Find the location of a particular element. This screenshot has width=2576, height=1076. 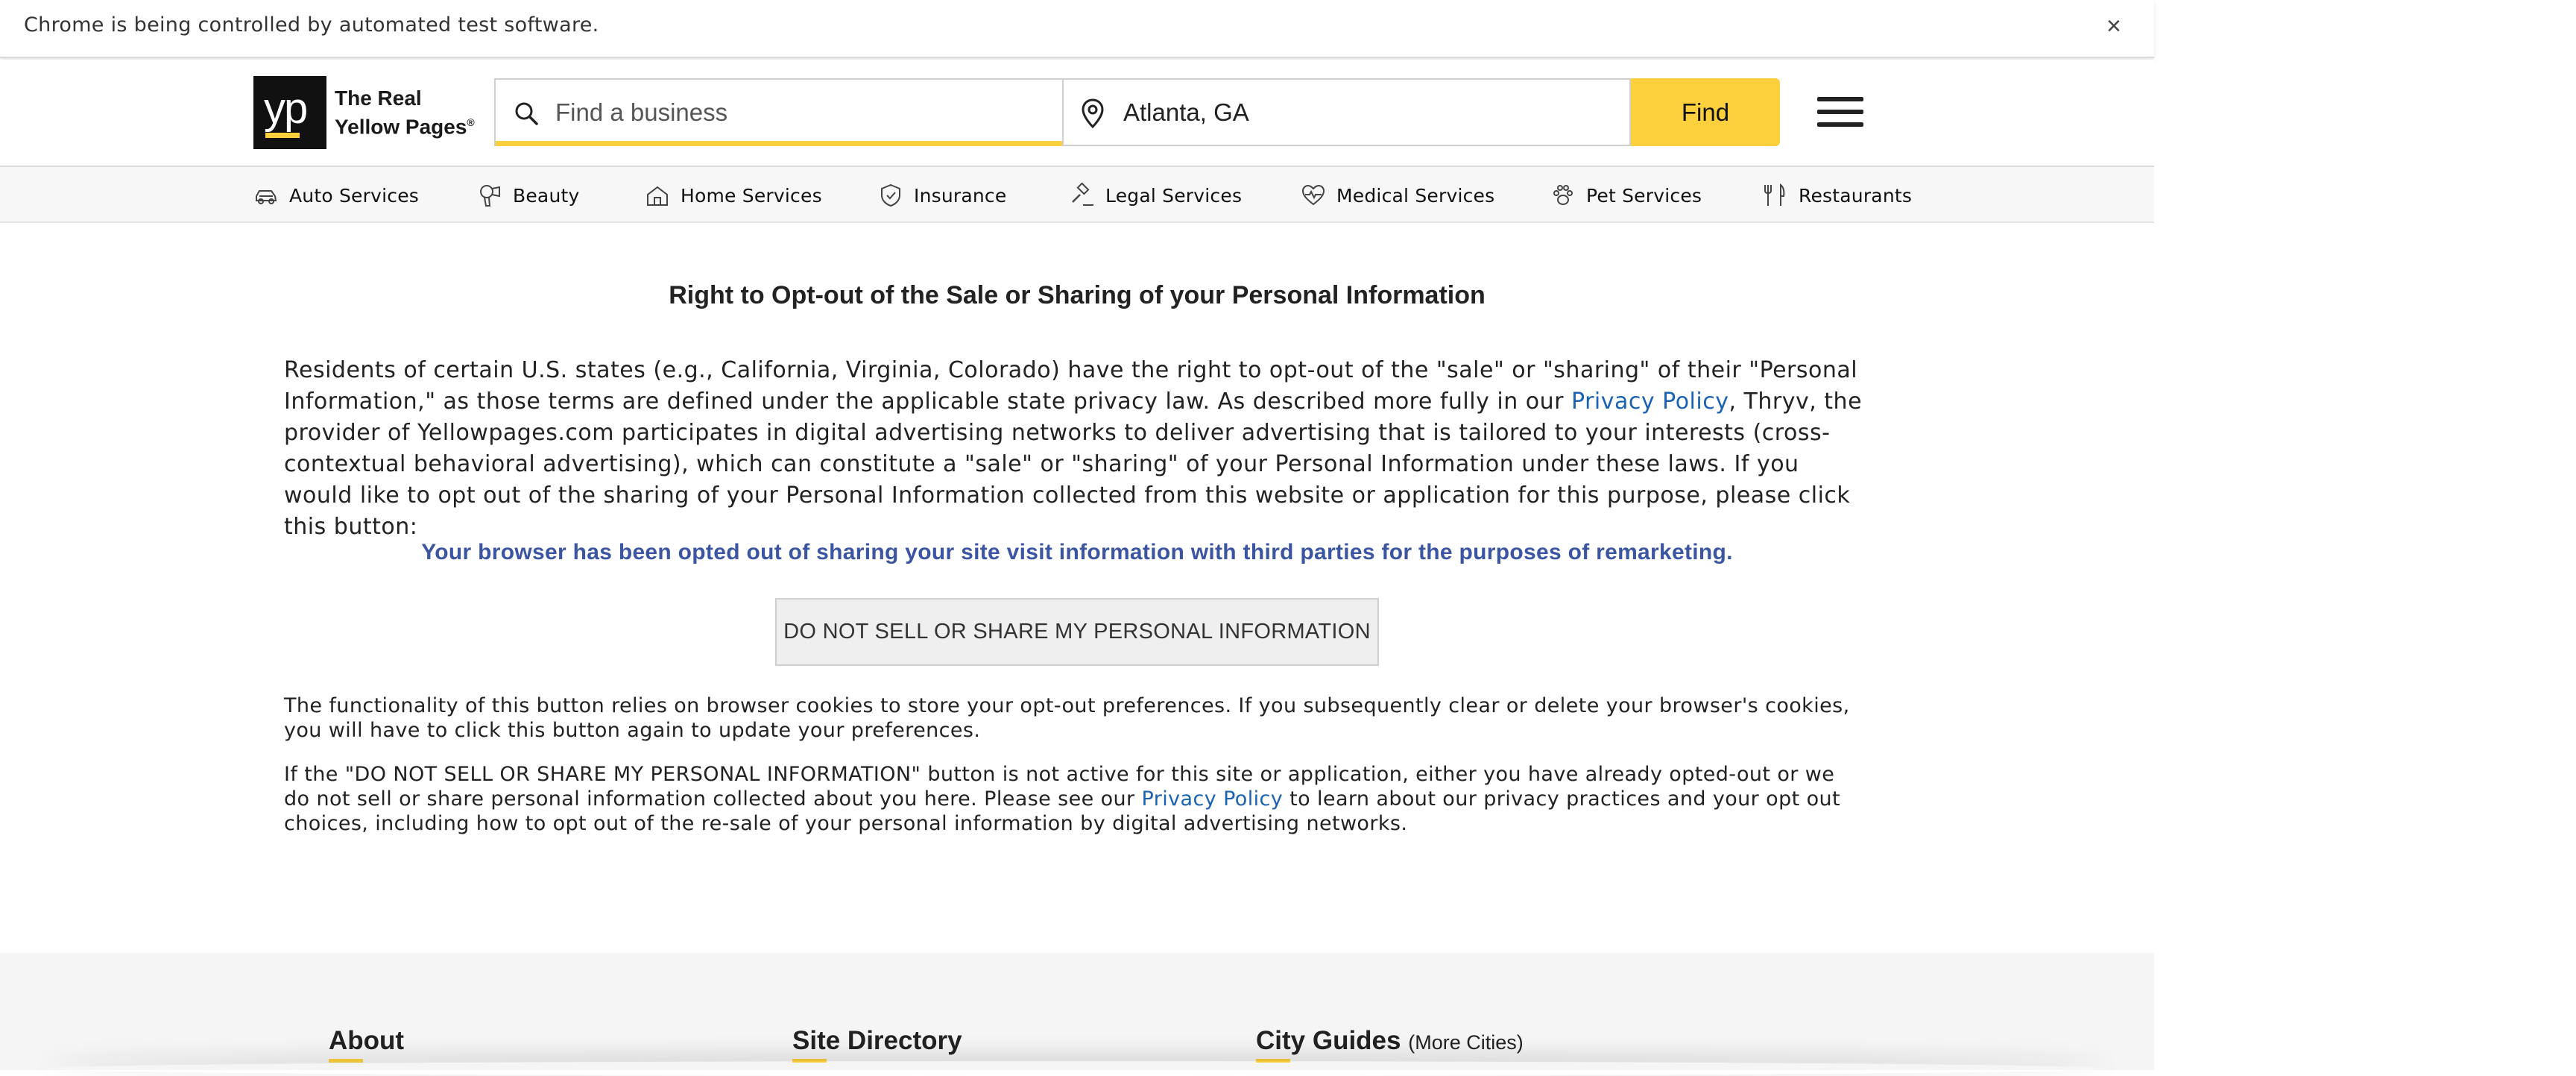

category-label: Beauty is located at coordinates (546, 195).